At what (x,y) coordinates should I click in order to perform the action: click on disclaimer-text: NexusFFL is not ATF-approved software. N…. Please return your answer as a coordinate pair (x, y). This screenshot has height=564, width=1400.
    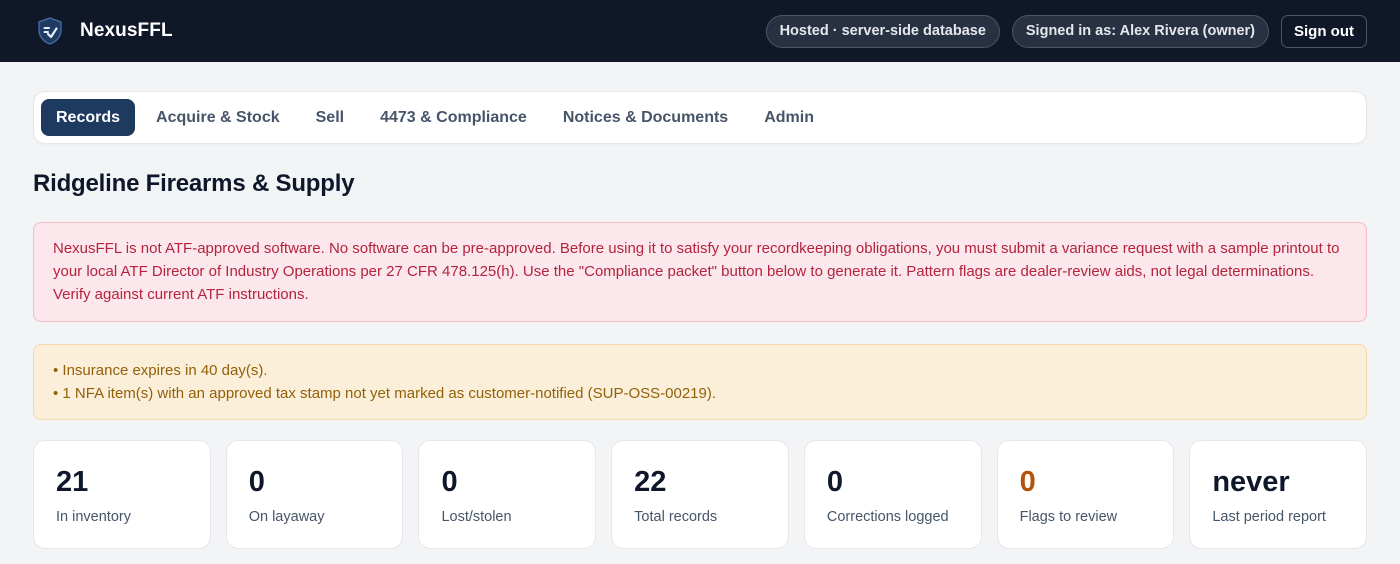
    Looking at the image, I should click on (696, 271).